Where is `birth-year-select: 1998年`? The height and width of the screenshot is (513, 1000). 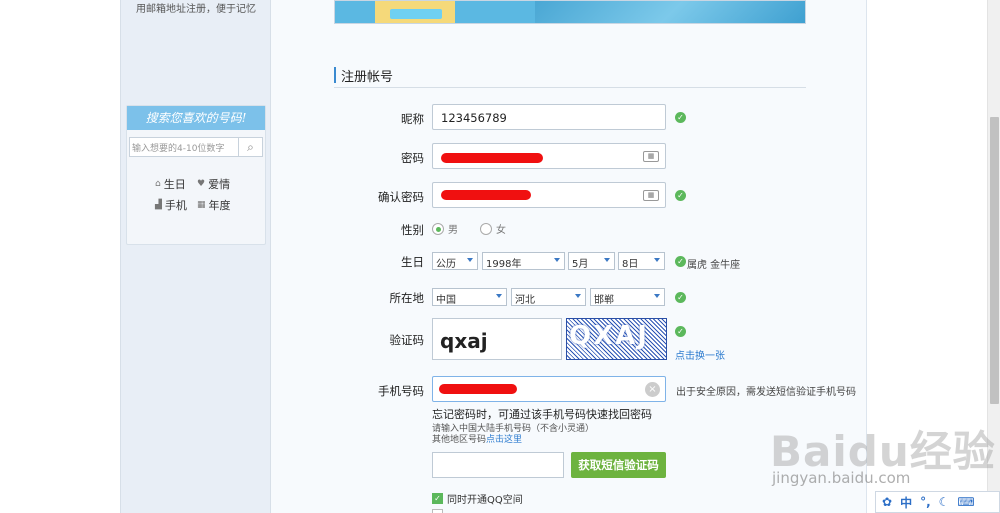
birth-year-select: 1998年 is located at coordinates (523, 261).